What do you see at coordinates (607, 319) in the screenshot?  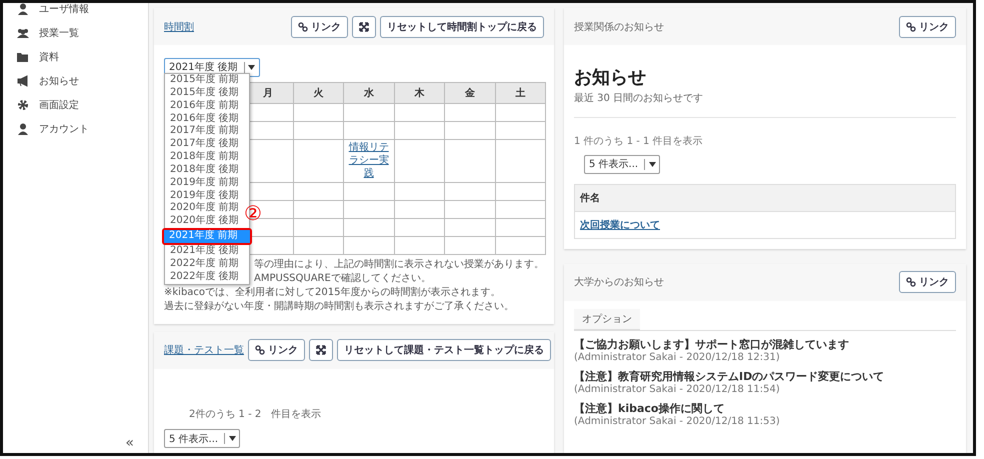 I see `options-tab: オプション` at bounding box center [607, 319].